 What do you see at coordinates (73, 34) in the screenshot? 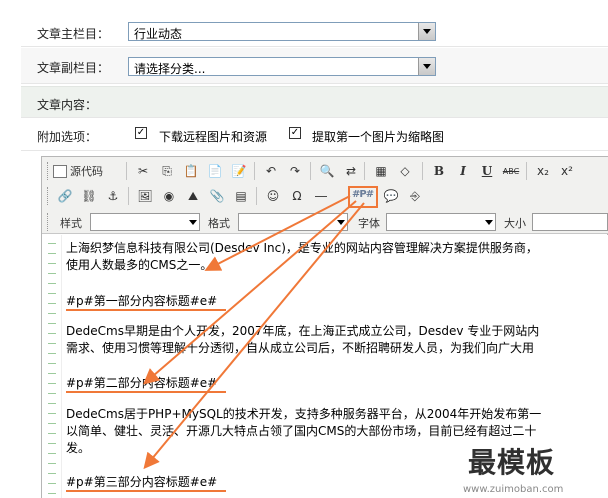
I see `main-column-label: 文章主栏目：` at bounding box center [73, 34].